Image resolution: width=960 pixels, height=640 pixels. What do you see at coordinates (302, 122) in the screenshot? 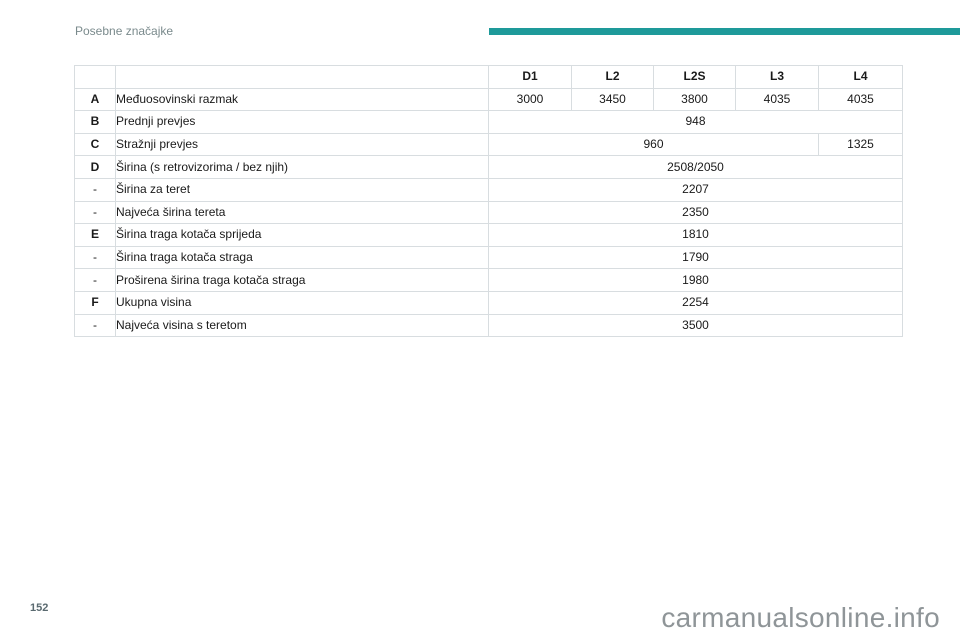
I see `row-label: Prednji prevjes` at bounding box center [302, 122].